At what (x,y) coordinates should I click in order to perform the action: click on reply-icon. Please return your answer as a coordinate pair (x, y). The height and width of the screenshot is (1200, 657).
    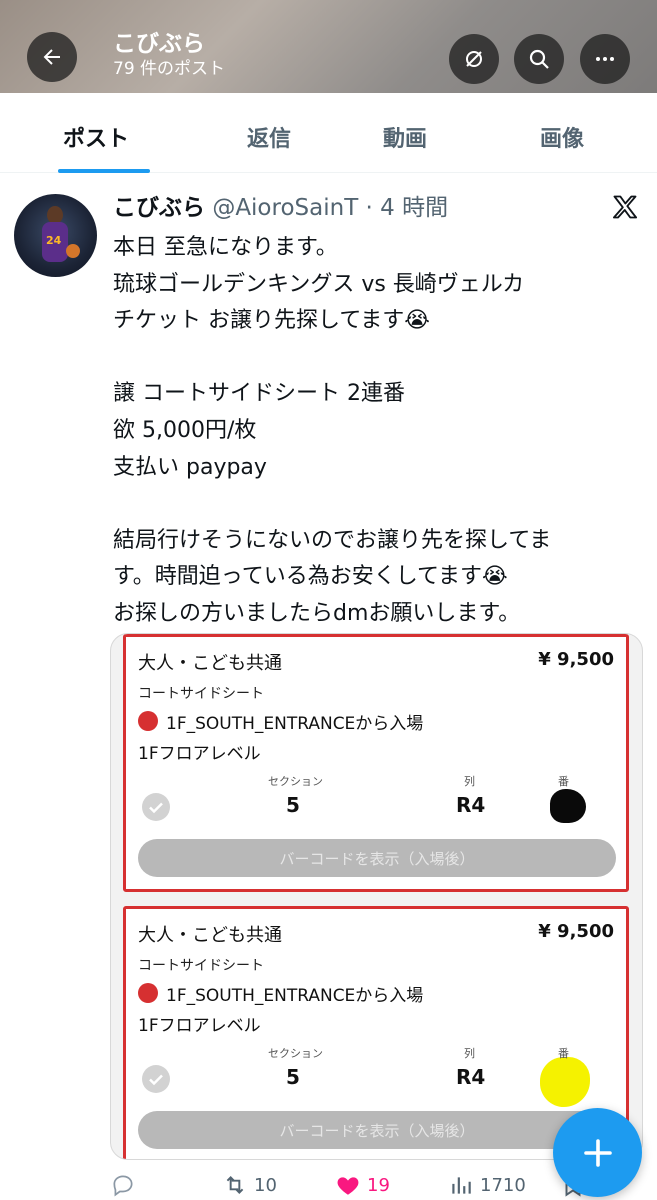
    Looking at the image, I should click on (123, 1186).